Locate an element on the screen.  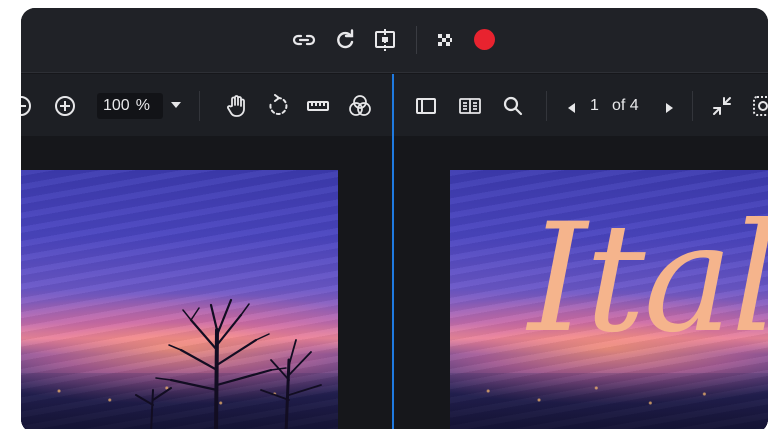
tree-silhouette is located at coordinates (228, 363).